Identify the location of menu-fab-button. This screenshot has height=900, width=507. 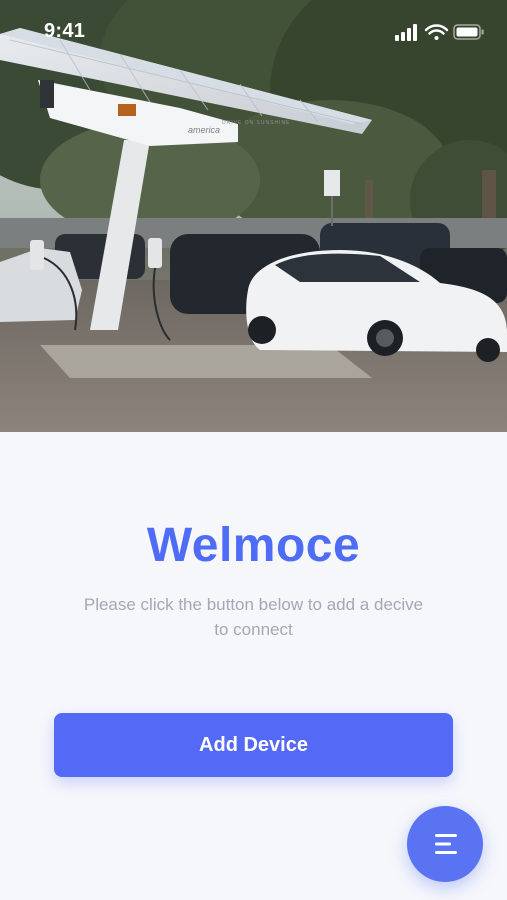
(445, 844).